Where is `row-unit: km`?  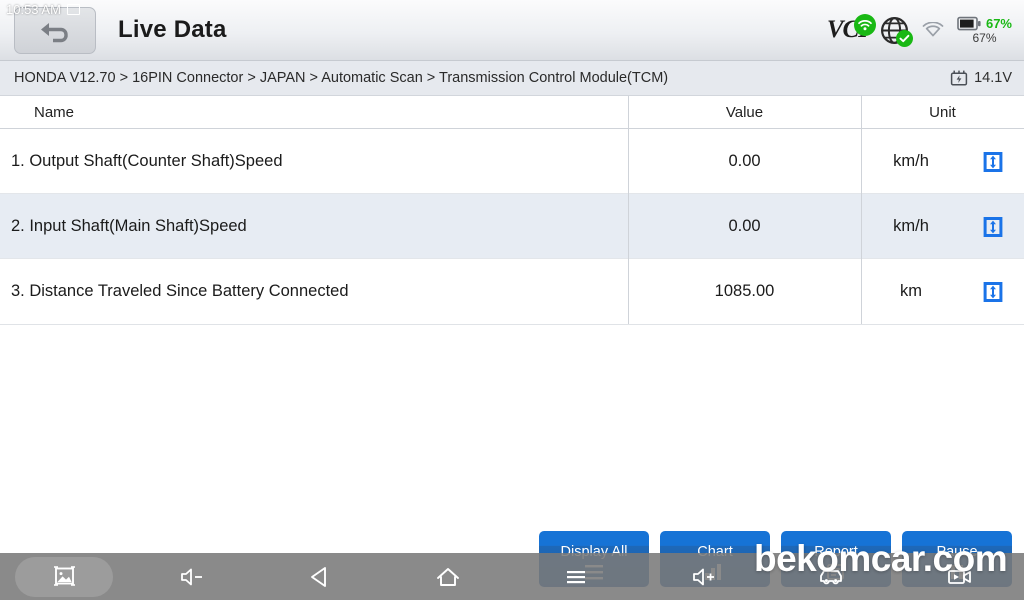 row-unit: km is located at coordinates (911, 291).